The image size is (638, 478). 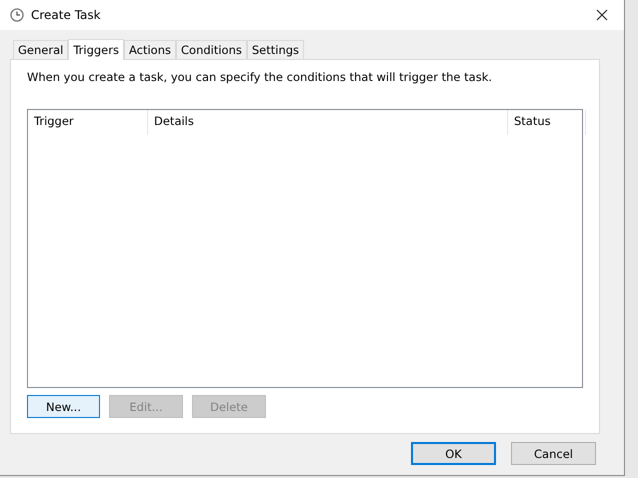 I want to click on description-text: When you create a task, you can specify the conditions that will trigger the task., so click(x=260, y=77).